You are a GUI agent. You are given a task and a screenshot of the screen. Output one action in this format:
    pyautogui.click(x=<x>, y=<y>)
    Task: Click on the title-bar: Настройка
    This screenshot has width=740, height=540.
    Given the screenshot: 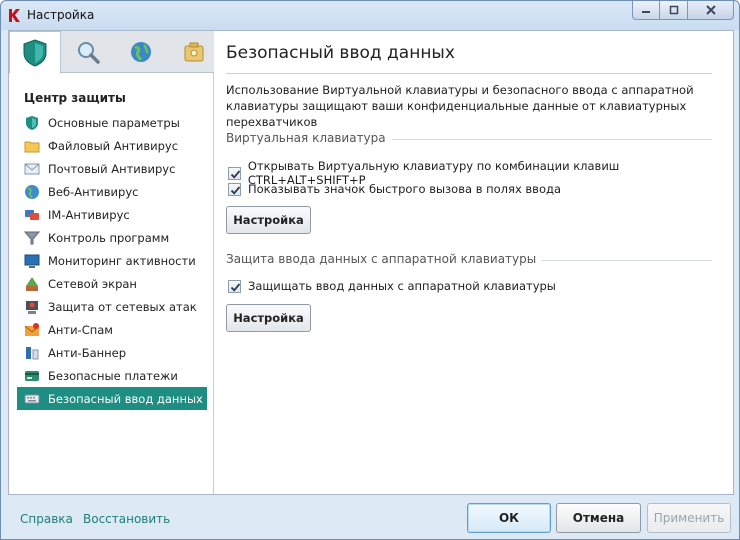 What is the action you would take?
    pyautogui.click(x=370, y=15)
    